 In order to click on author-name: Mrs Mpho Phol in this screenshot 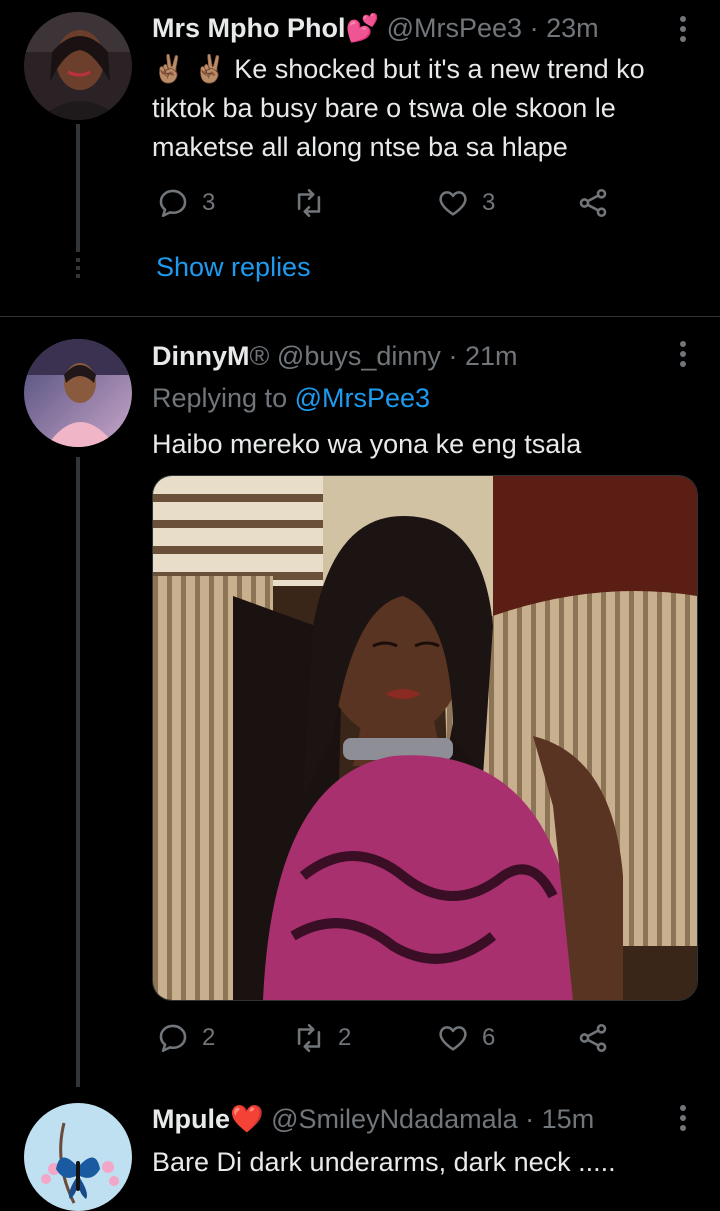, I will do `click(248, 28)`.